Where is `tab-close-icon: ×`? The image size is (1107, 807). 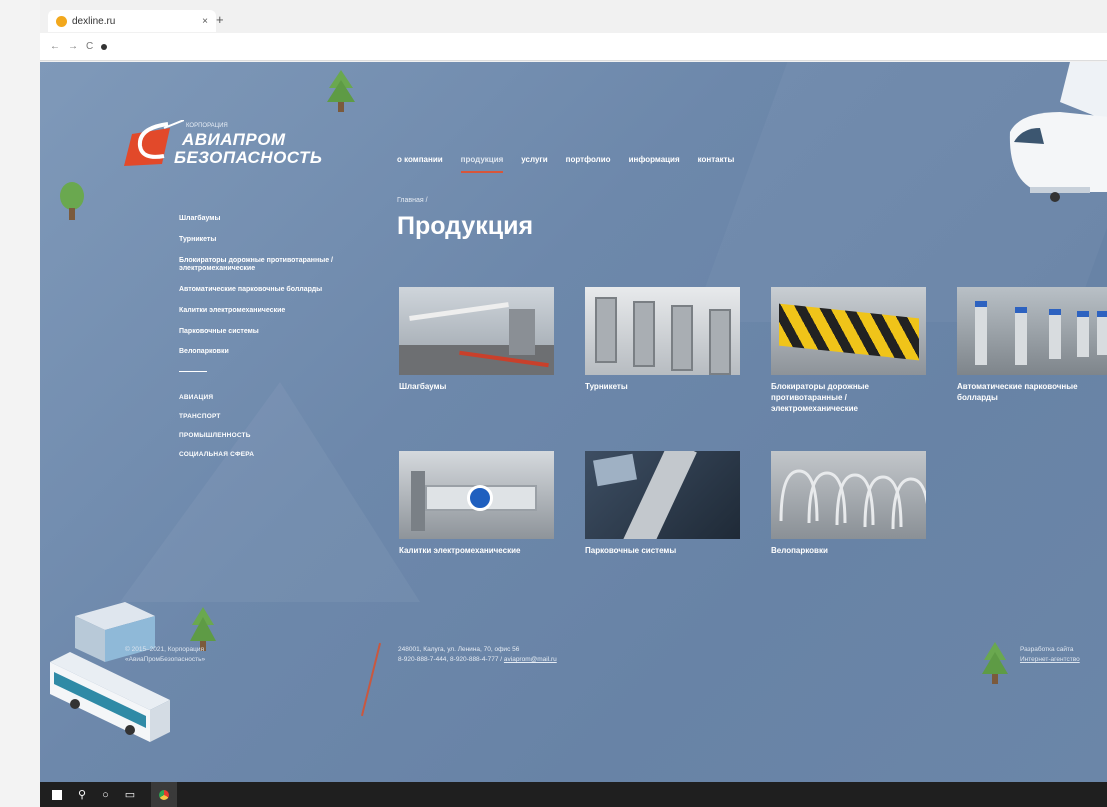
tab-close-icon: × is located at coordinates (205, 21).